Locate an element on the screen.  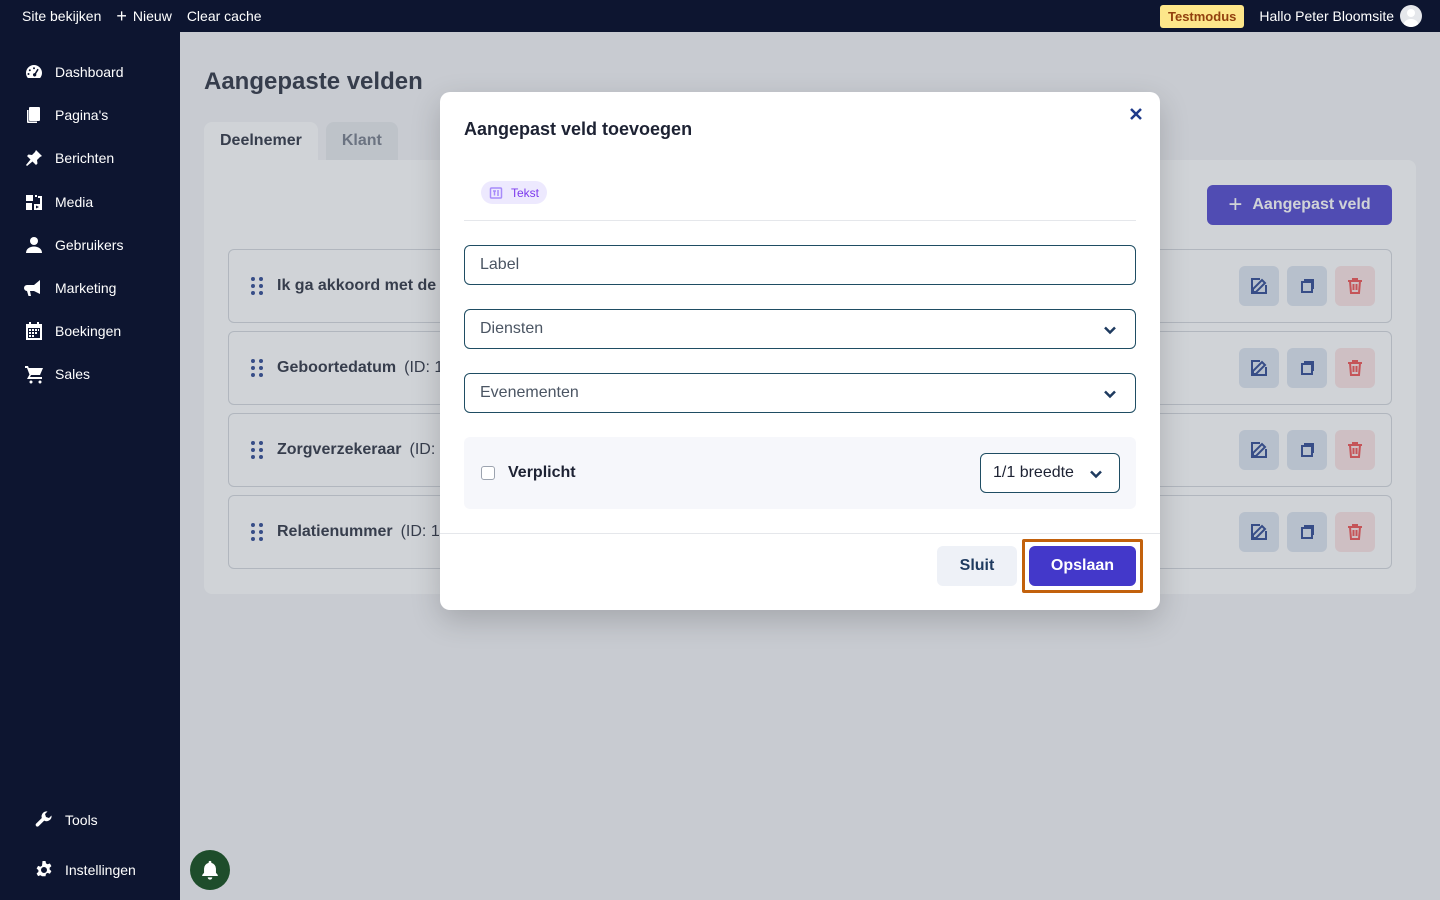
sidebar-item-label: Marketing is located at coordinates (86, 288).